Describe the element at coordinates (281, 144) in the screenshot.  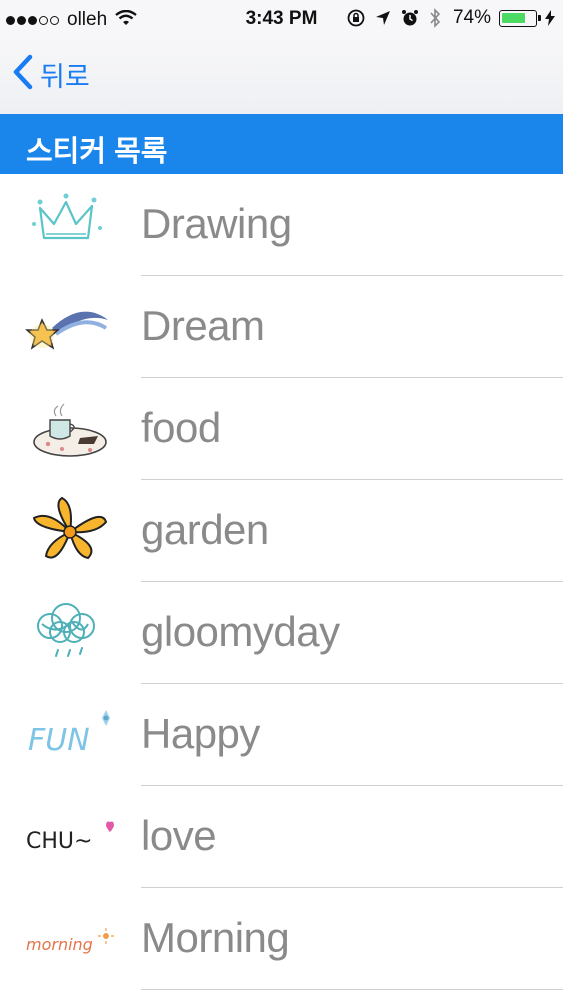
I see `section-header: 스티커 목록` at that location.